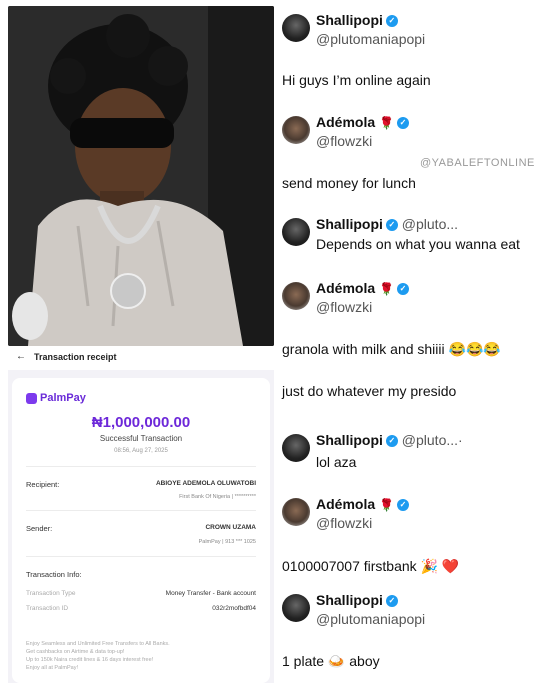 The image size is (554, 683). Describe the element at coordinates (227, 542) in the screenshot. I see `sender-account: PalmPay | 913 *** 1025` at that location.